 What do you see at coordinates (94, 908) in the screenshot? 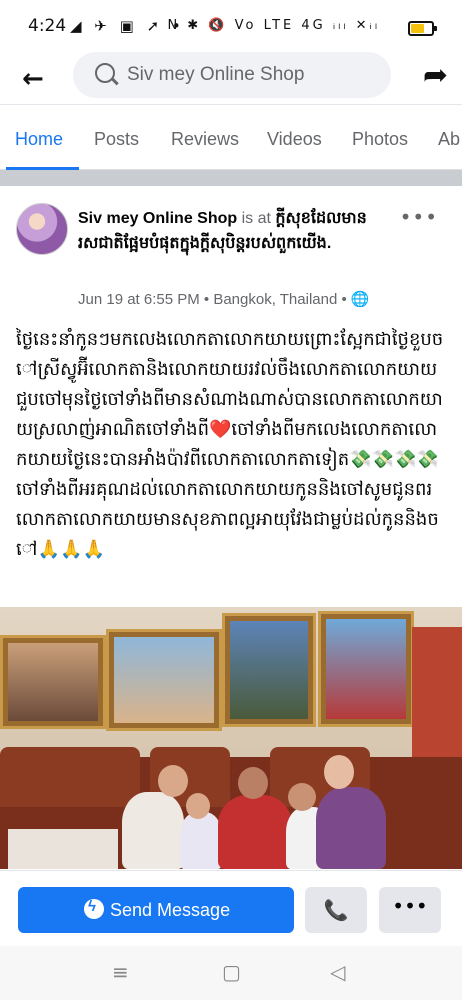
I see `messenger-icon` at bounding box center [94, 908].